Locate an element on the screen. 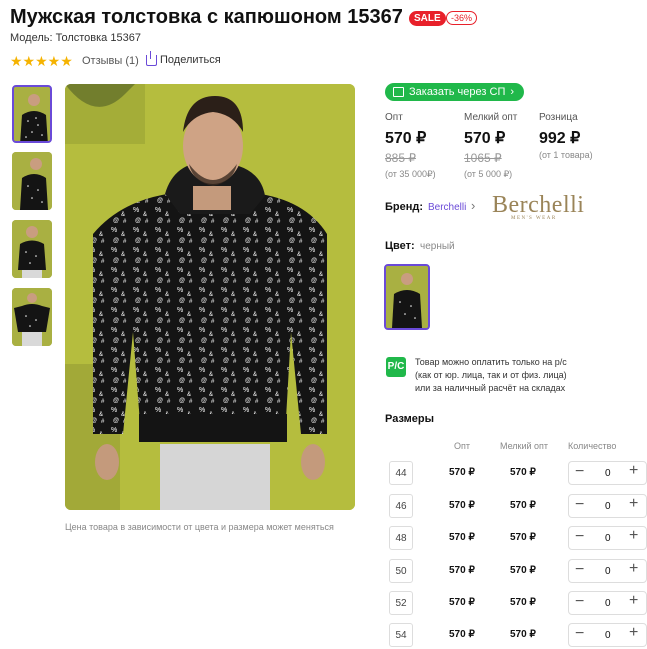 Image resolution: width=647 pixels, height=649 pixels. size-label: 46 is located at coordinates (401, 506).